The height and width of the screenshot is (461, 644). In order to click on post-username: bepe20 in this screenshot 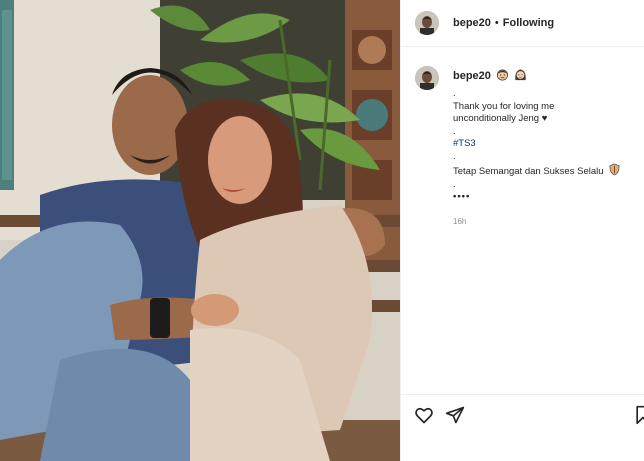, I will do `click(472, 23)`.